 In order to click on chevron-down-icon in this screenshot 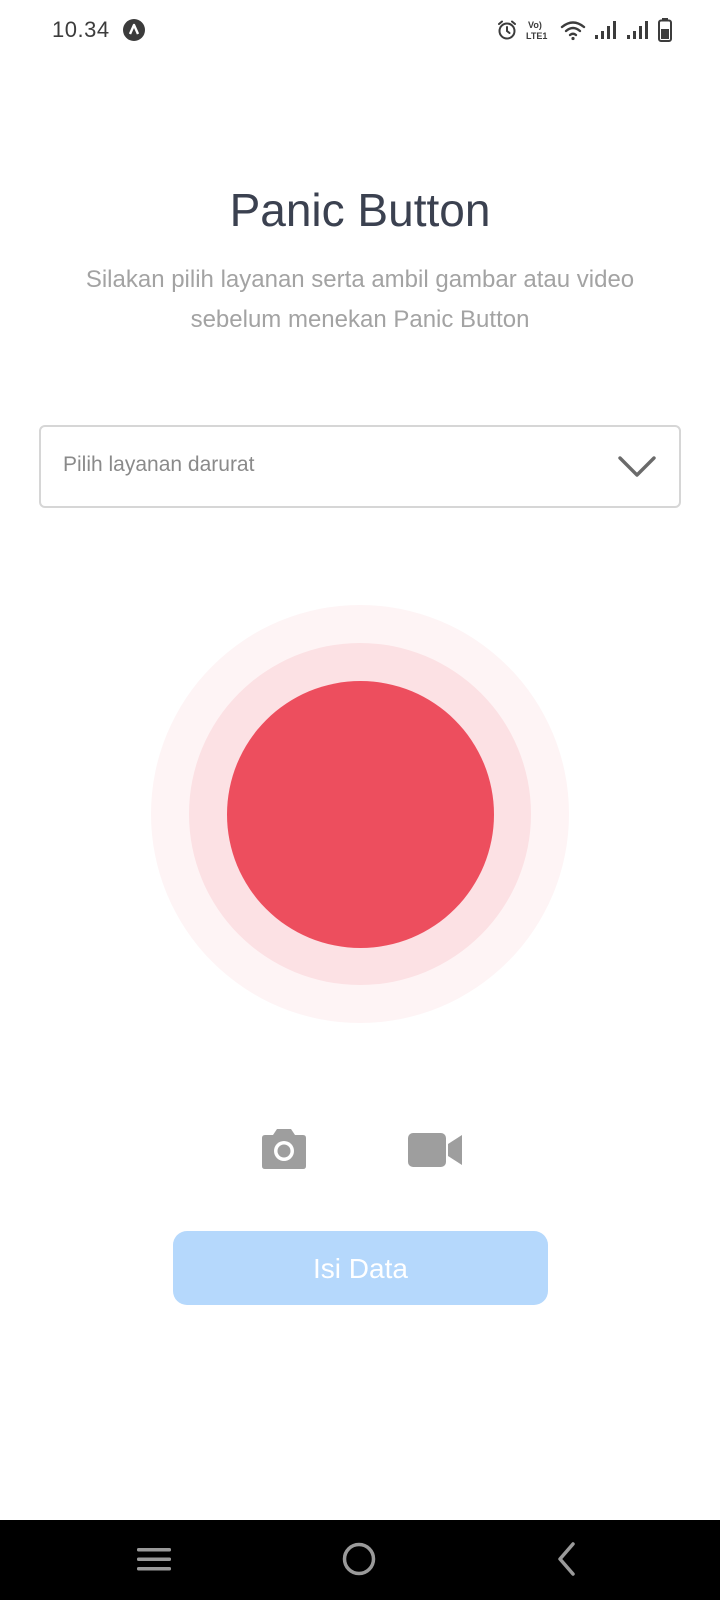, I will do `click(637, 469)`.